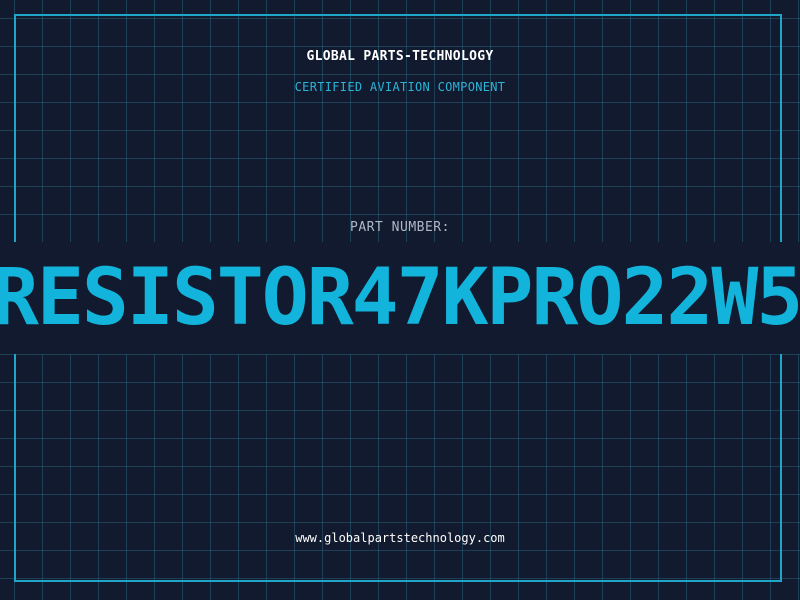 This screenshot has height=600, width=800. I want to click on part-number-label: PART NUMBER:, so click(400, 227).